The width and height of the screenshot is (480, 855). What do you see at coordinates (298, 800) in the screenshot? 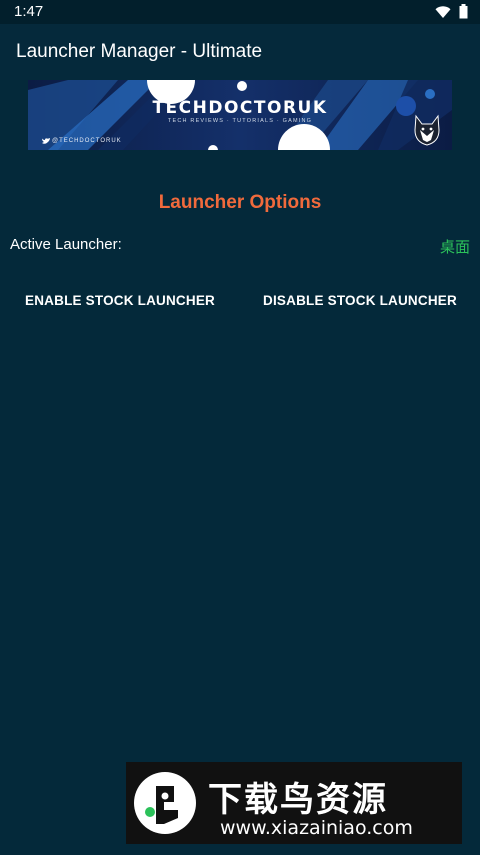
I see `watermark-title: 下载鸟资源` at bounding box center [298, 800].